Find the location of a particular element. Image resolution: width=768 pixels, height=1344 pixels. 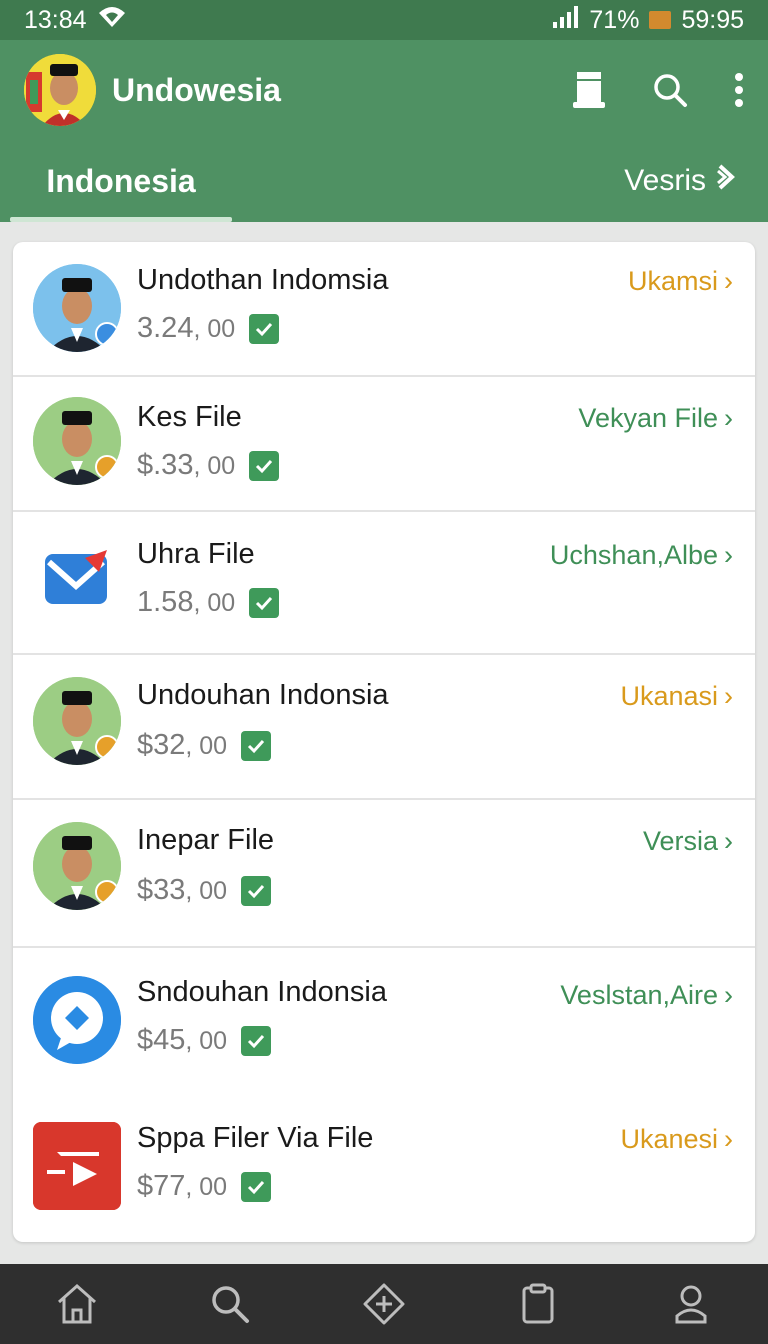

list-item: Inepar File $33, 00 Versia › is located at coordinates (384, 874).